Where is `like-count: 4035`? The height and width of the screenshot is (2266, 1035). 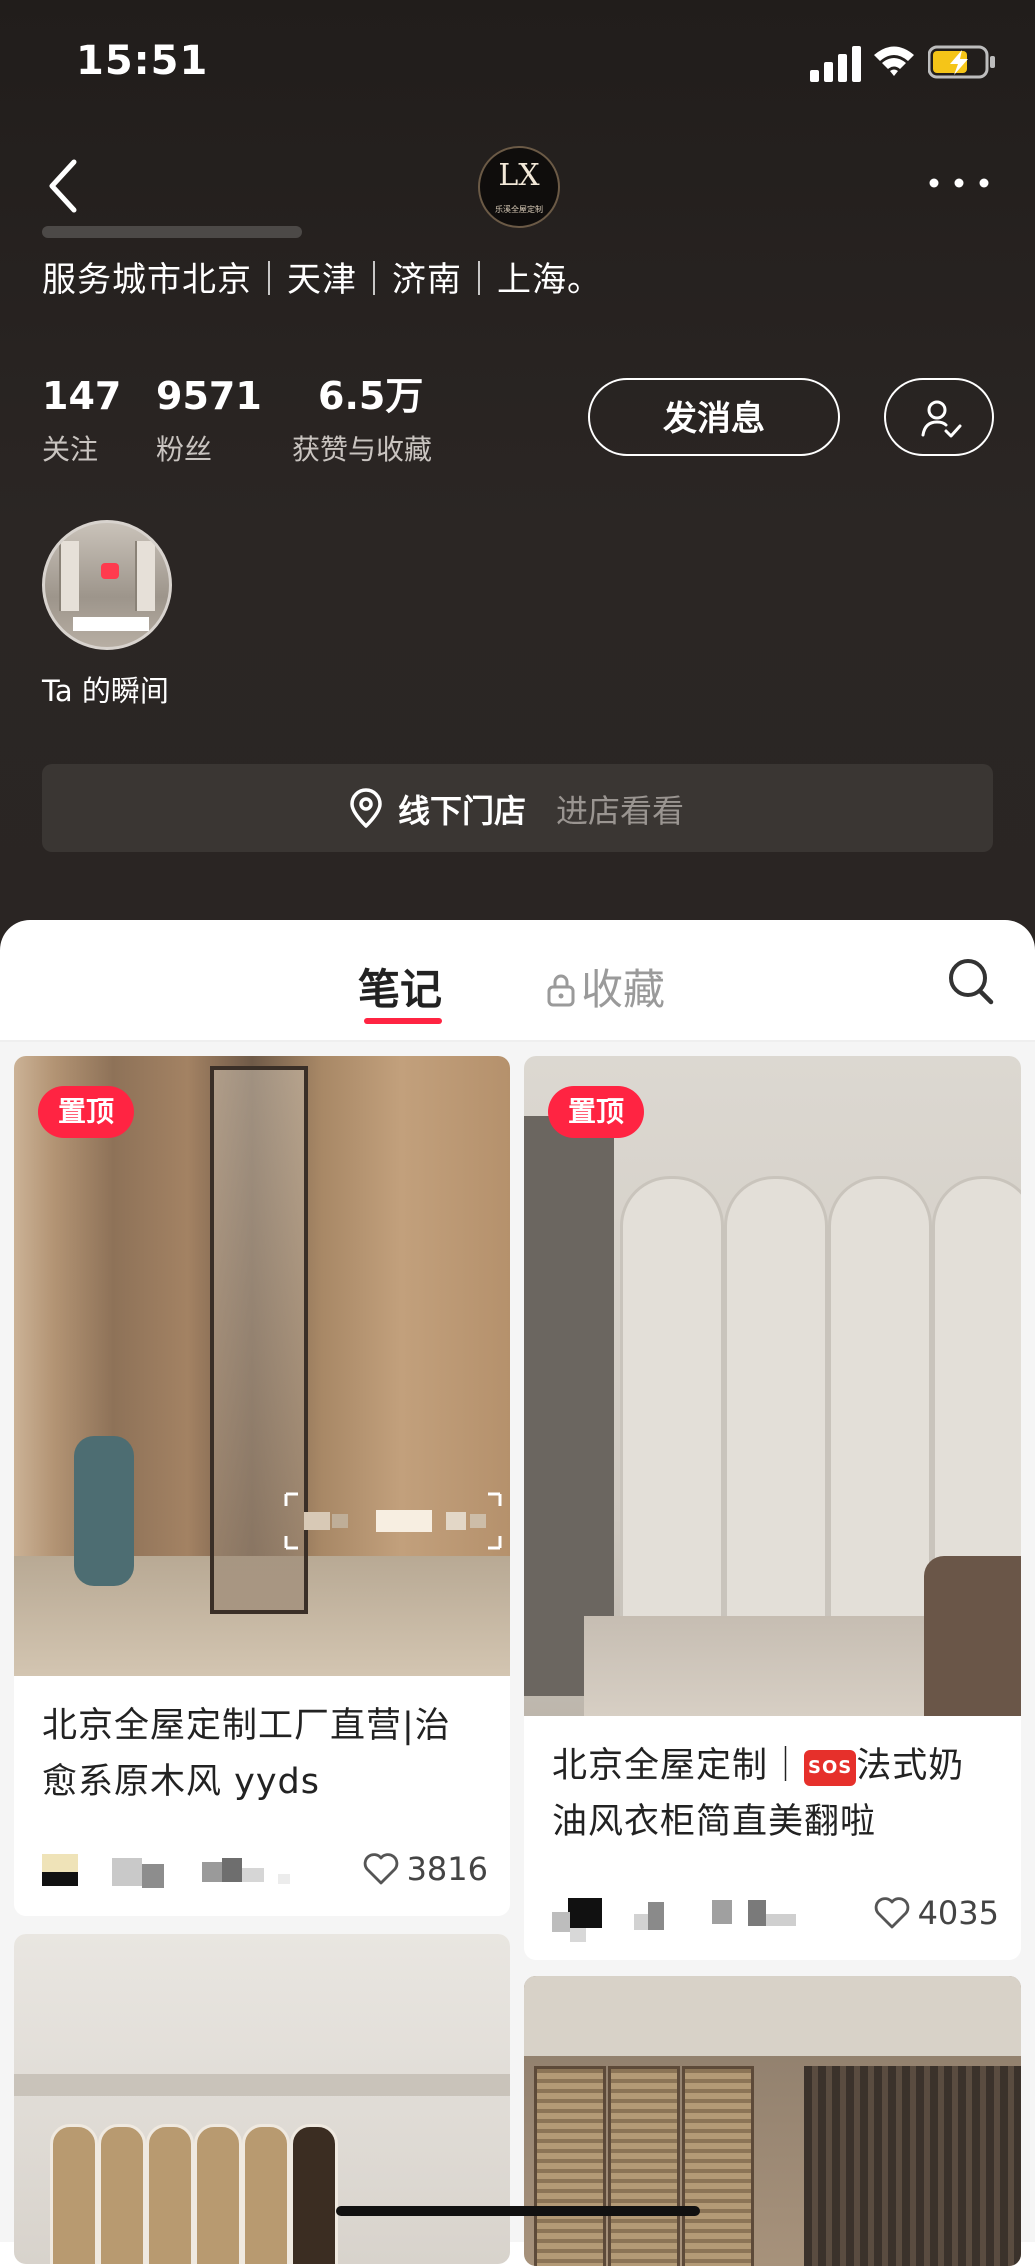
like-count: 4035 is located at coordinates (936, 1913).